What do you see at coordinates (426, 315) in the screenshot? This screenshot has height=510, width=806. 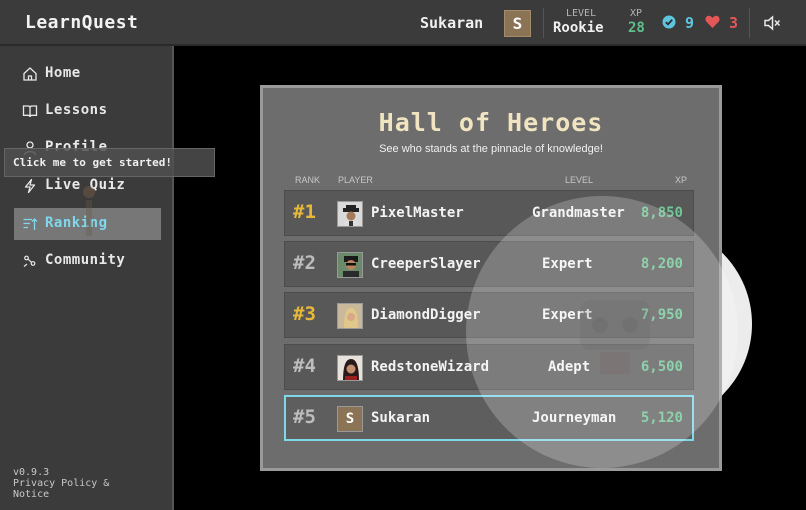 I see `player-name: DiamondDigger` at bounding box center [426, 315].